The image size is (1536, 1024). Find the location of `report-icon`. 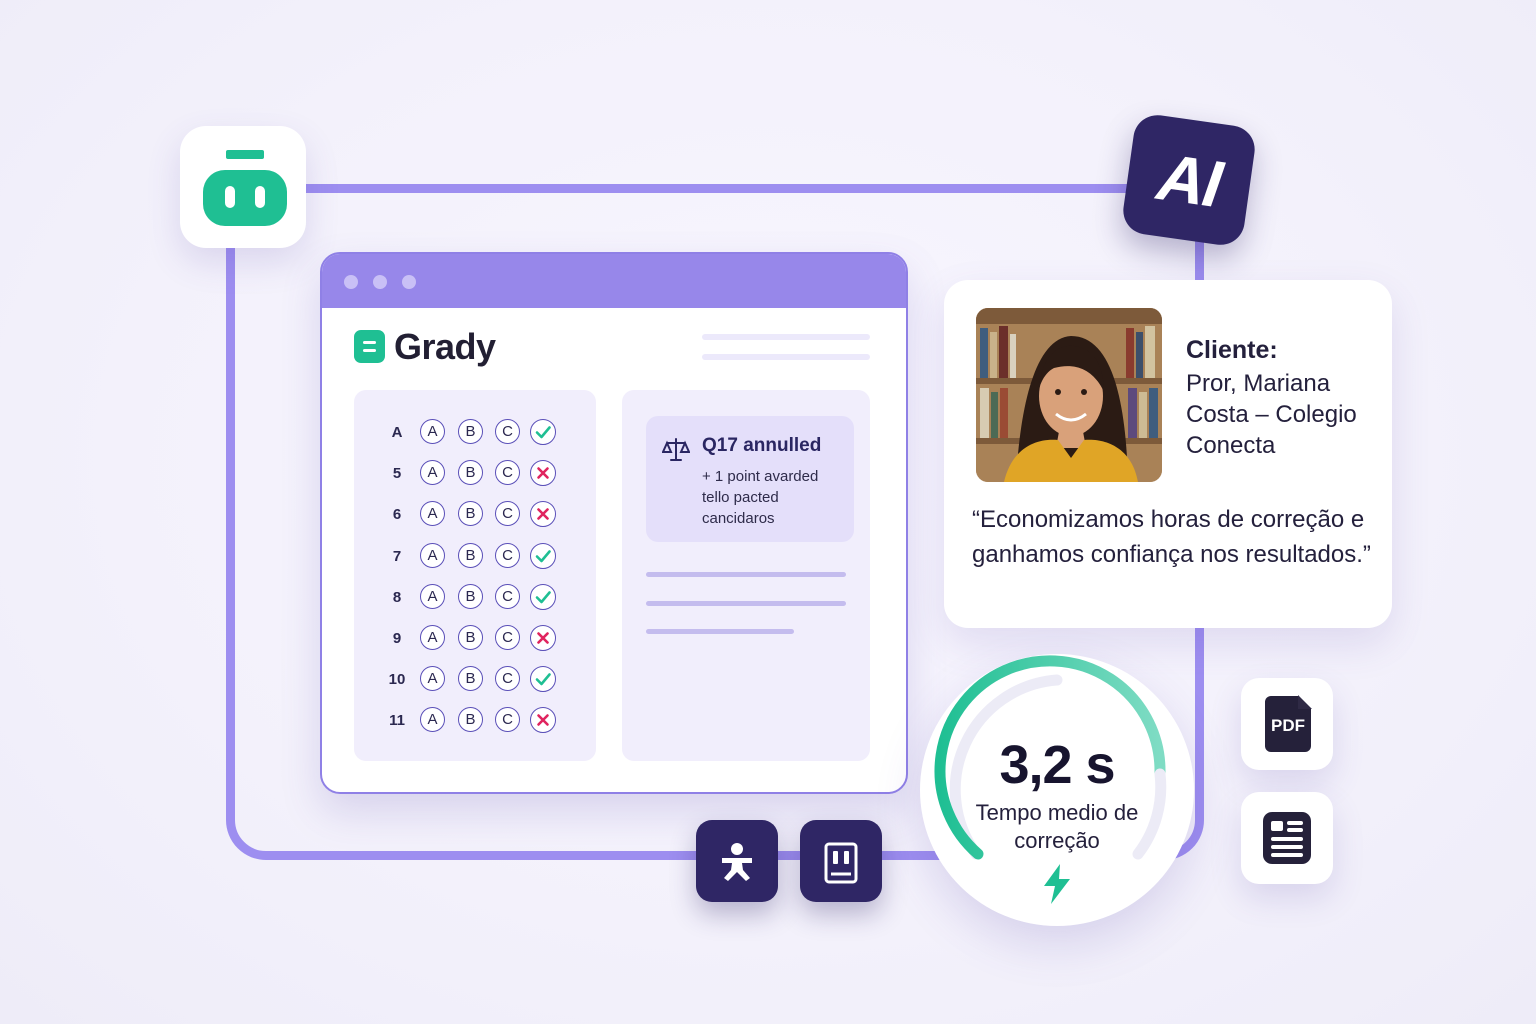

report-icon is located at coordinates (1287, 838).